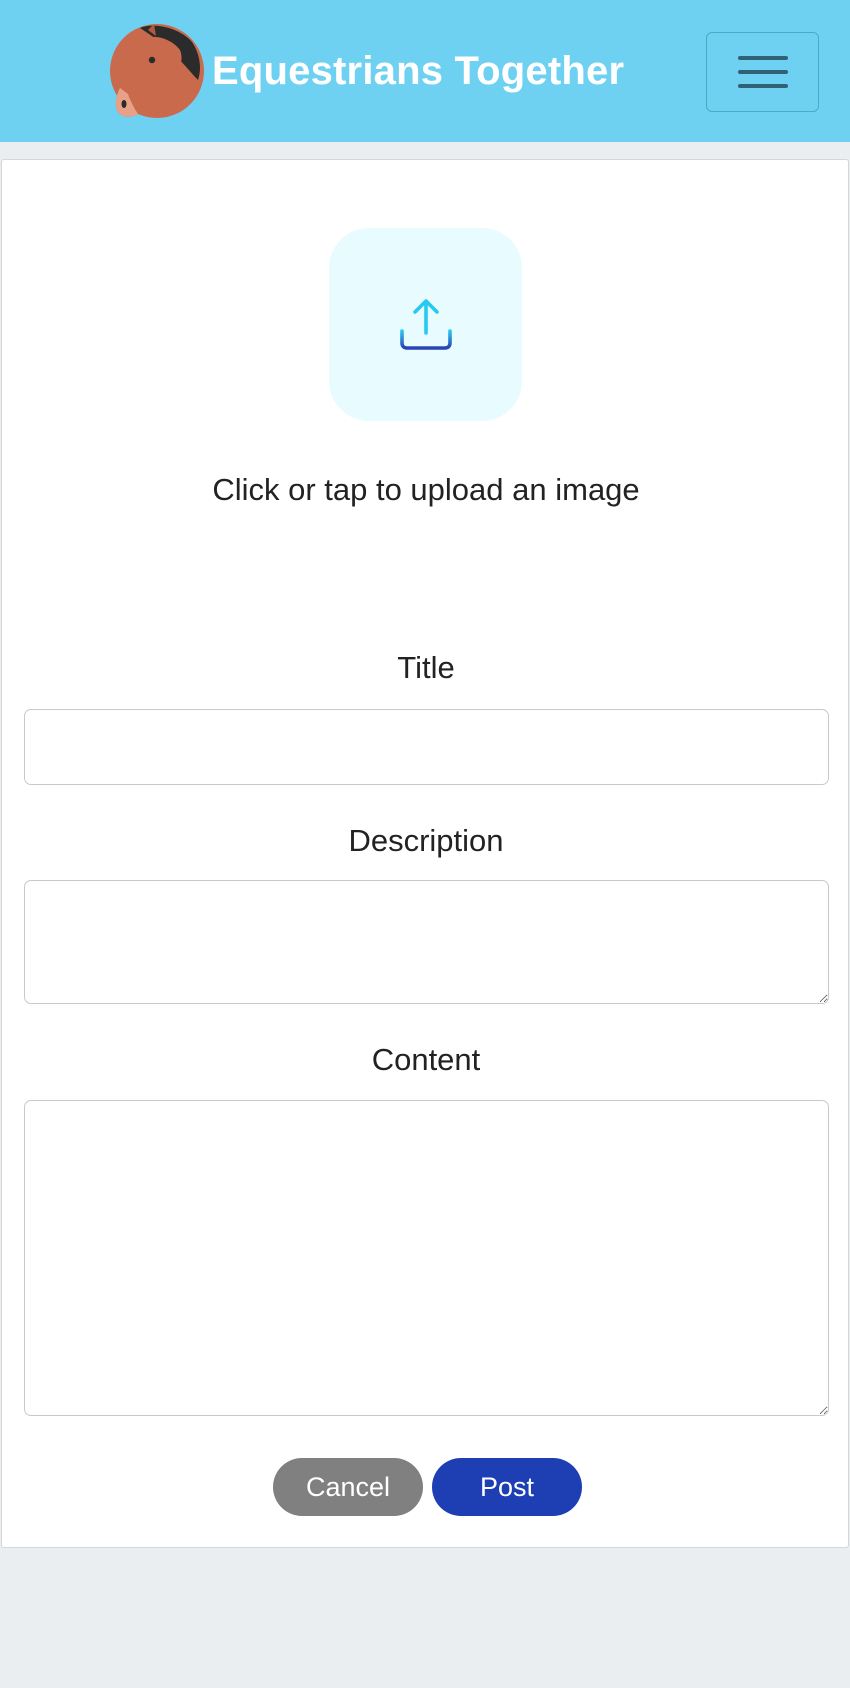  What do you see at coordinates (426, 489) in the screenshot?
I see `upload-instructions: Click or tap to upload an image` at bounding box center [426, 489].